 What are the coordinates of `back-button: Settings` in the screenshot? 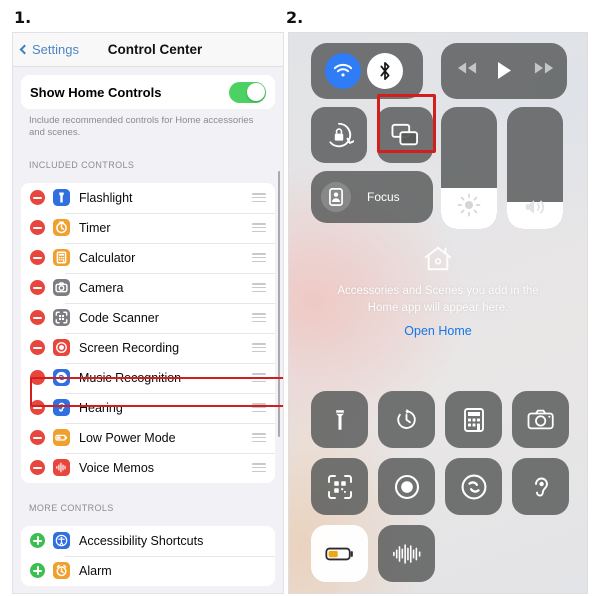 It's located at (49, 49).